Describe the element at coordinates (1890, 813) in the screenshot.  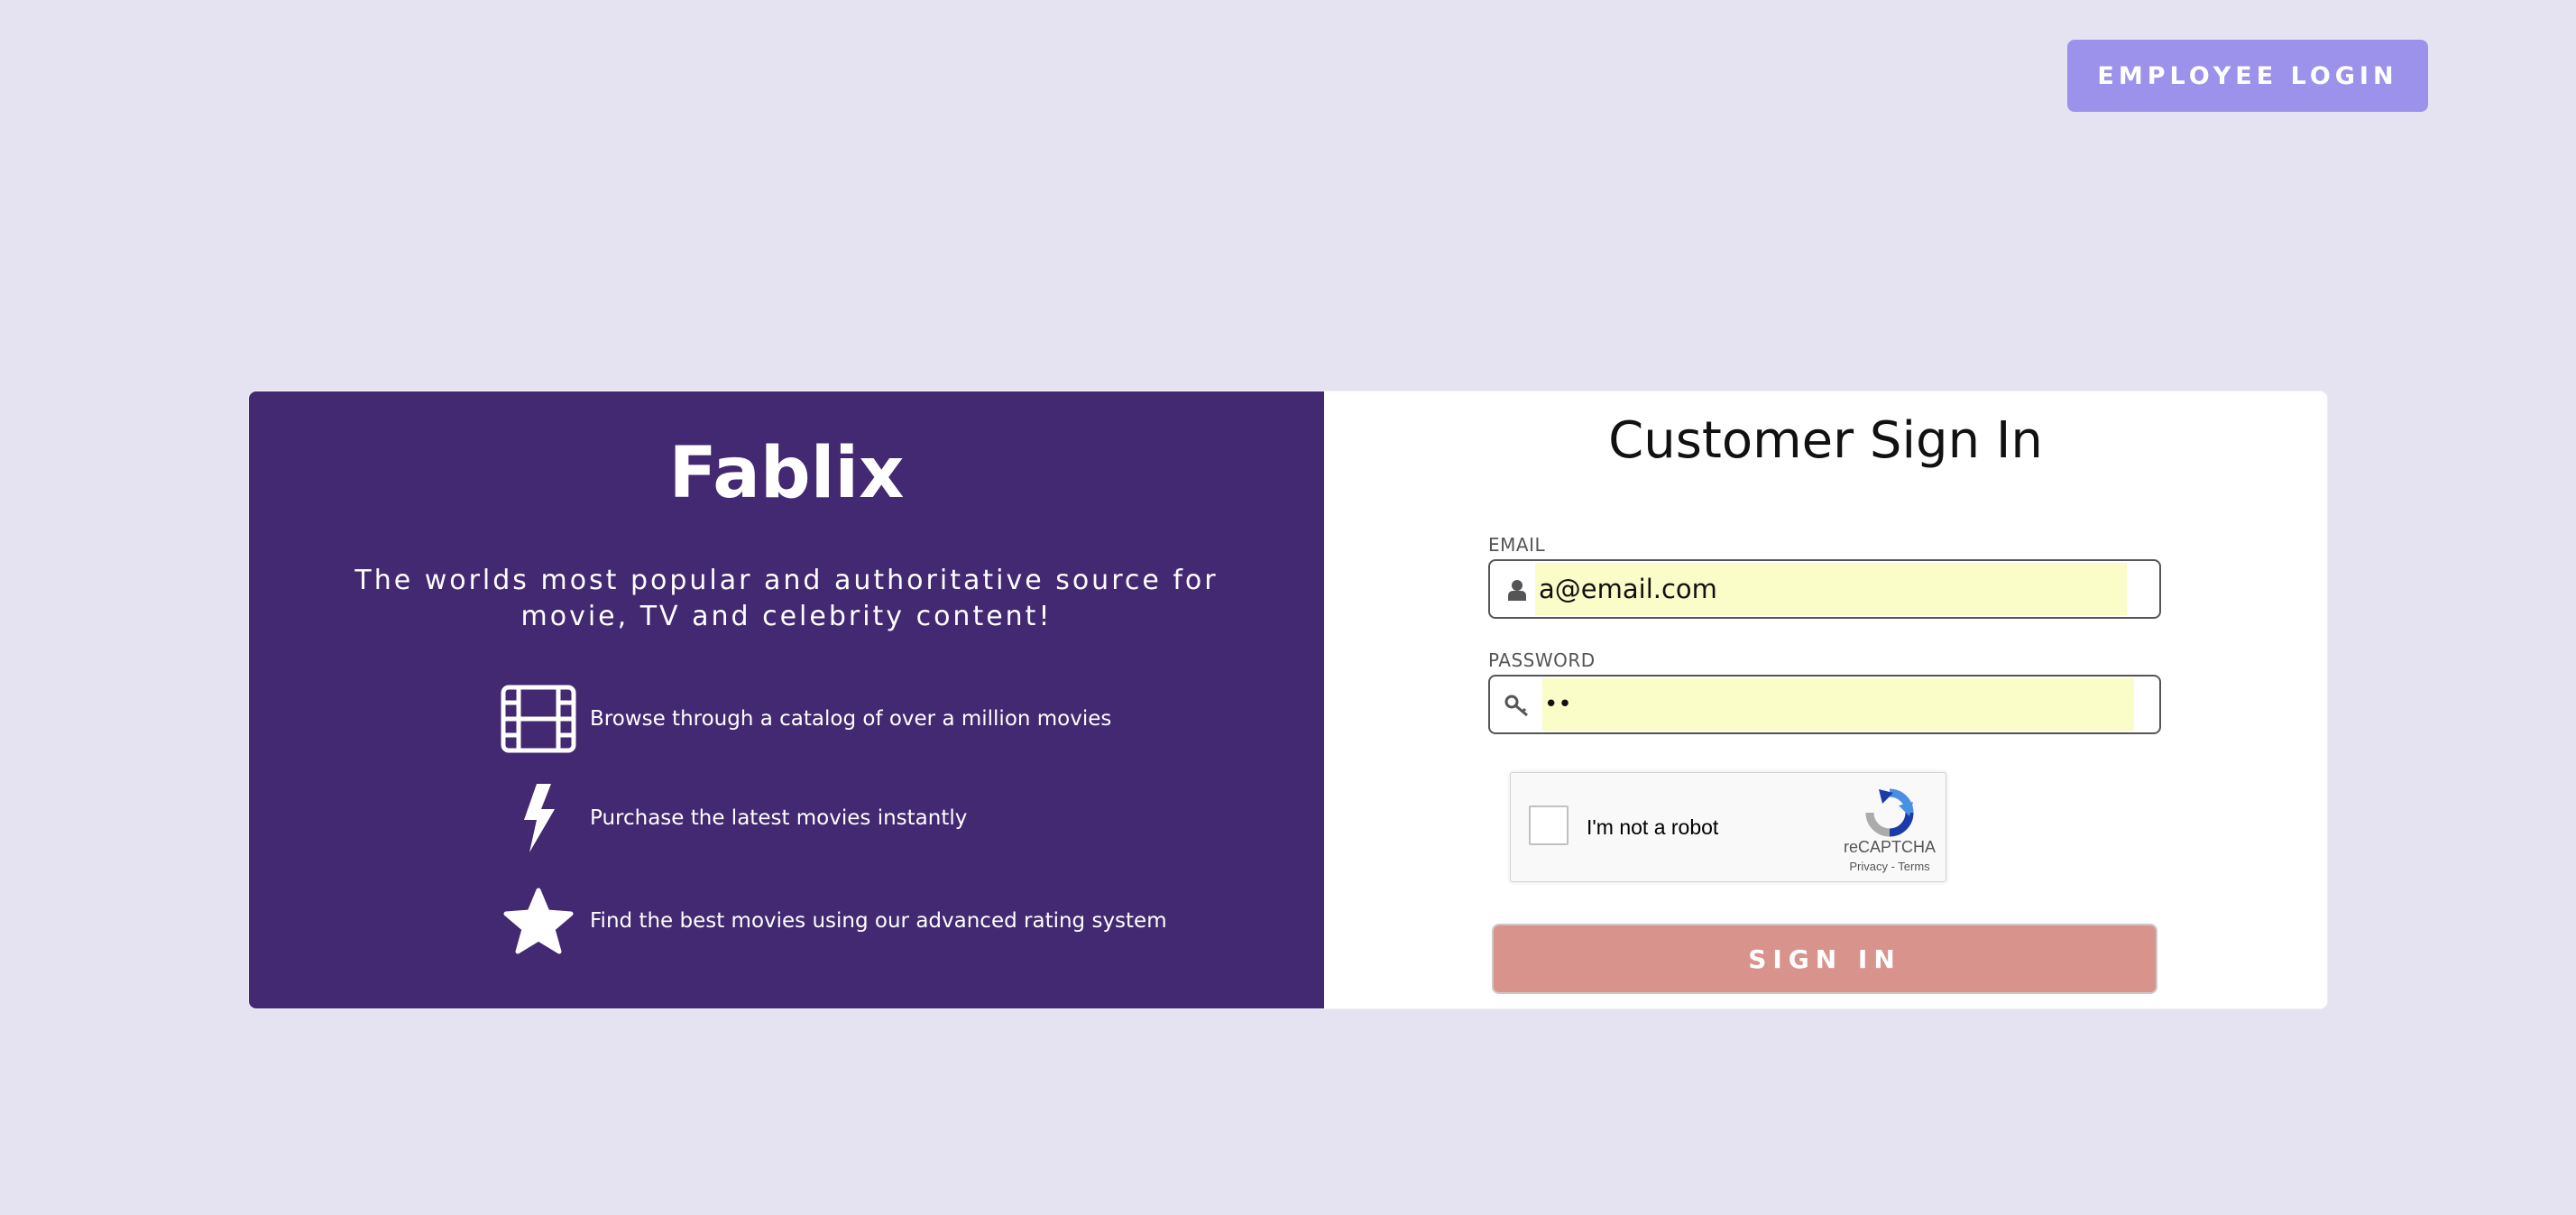
I see `recaptcha-logo-icon` at that location.